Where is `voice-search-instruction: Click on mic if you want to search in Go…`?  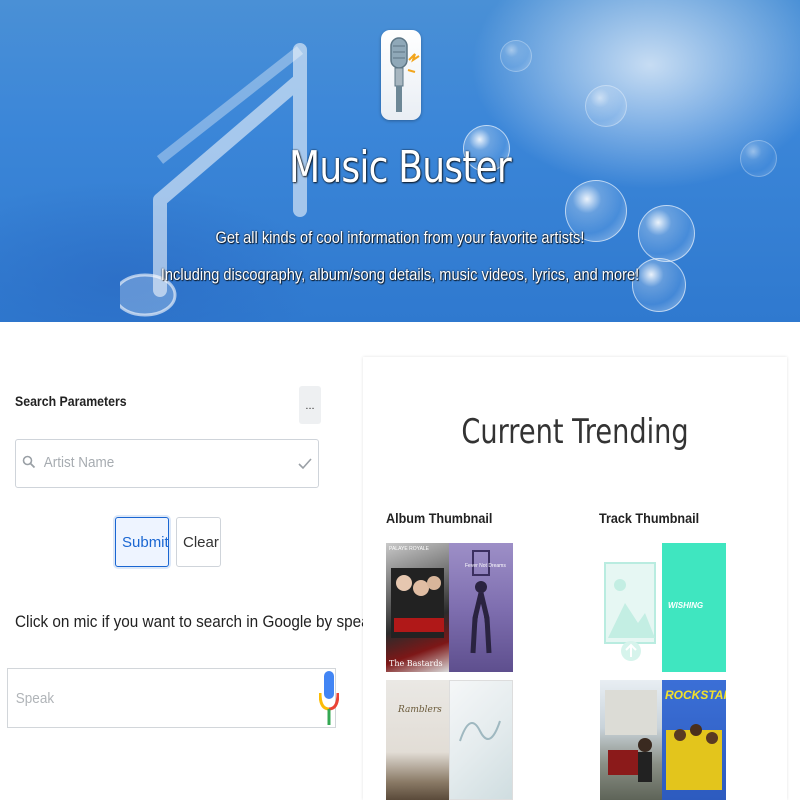 voice-search-instruction: Click on mic if you want to search in Go… is located at coordinates (208, 621).